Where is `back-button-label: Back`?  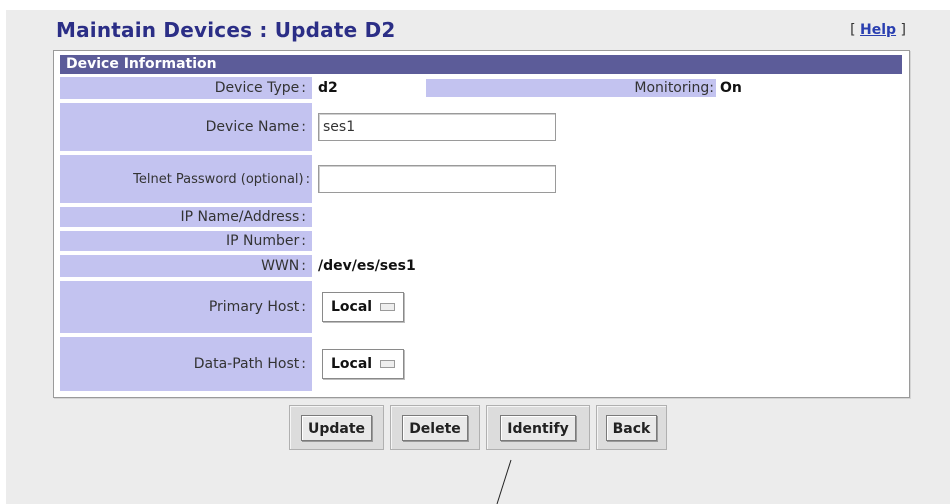 back-button-label: Back is located at coordinates (631, 427).